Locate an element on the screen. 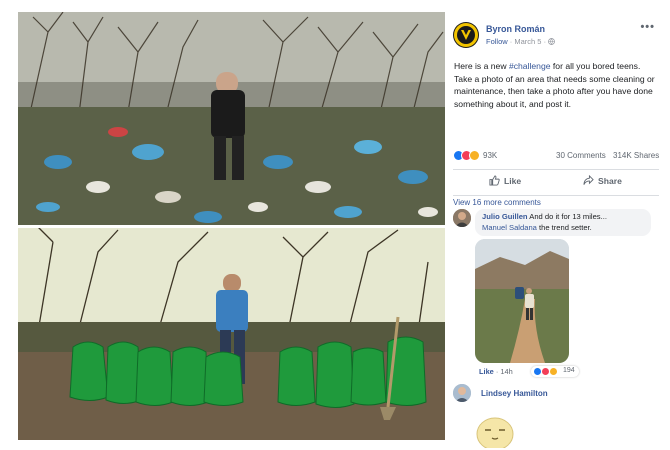 The width and height of the screenshot is (670, 450). like-icon is located at coordinates (494, 180).